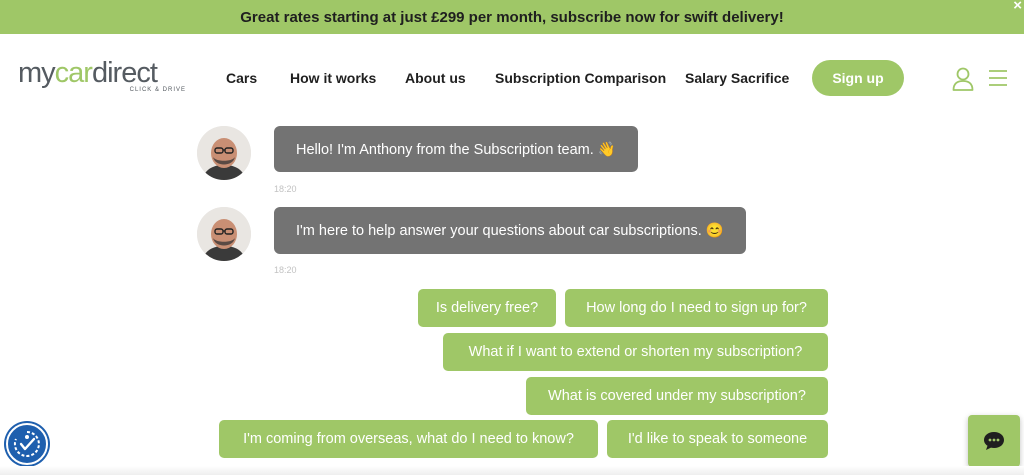 The width and height of the screenshot is (1024, 475). Describe the element at coordinates (717, 439) in the screenshot. I see `quick-reply-button: I'd like to speak to someone` at that location.